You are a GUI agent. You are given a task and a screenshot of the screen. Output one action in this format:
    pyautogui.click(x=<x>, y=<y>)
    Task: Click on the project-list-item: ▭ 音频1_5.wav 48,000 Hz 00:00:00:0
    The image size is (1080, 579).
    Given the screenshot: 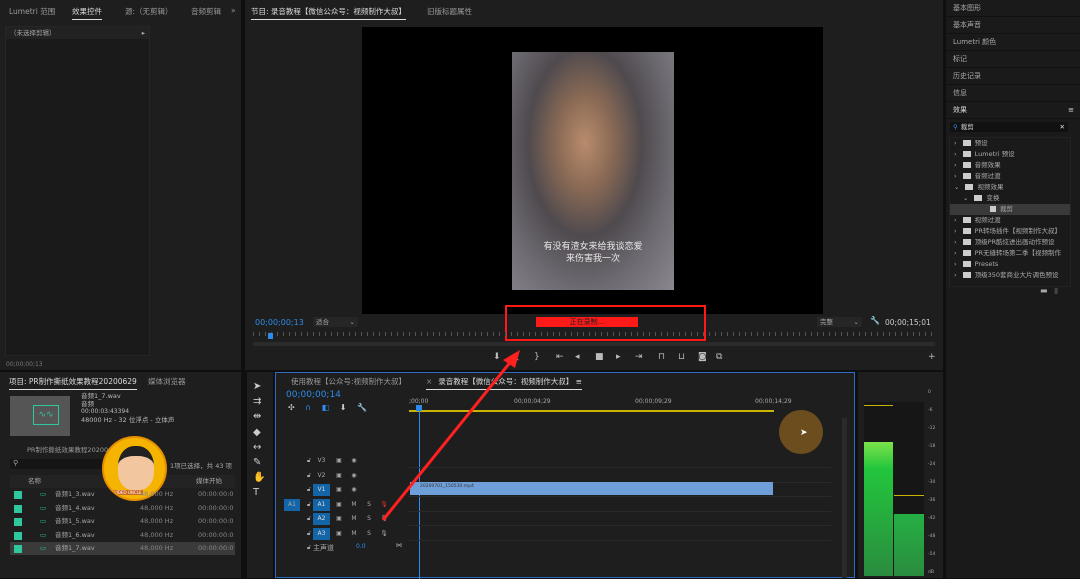 What is the action you would take?
    pyautogui.click(x=122, y=521)
    